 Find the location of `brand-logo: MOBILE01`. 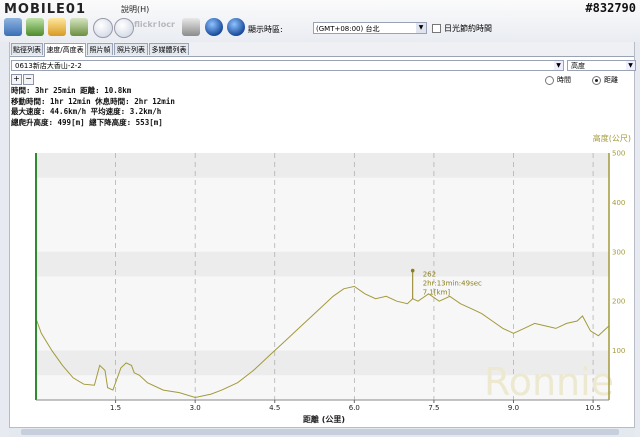

brand-logo: MOBILE01 is located at coordinates (45, 9).